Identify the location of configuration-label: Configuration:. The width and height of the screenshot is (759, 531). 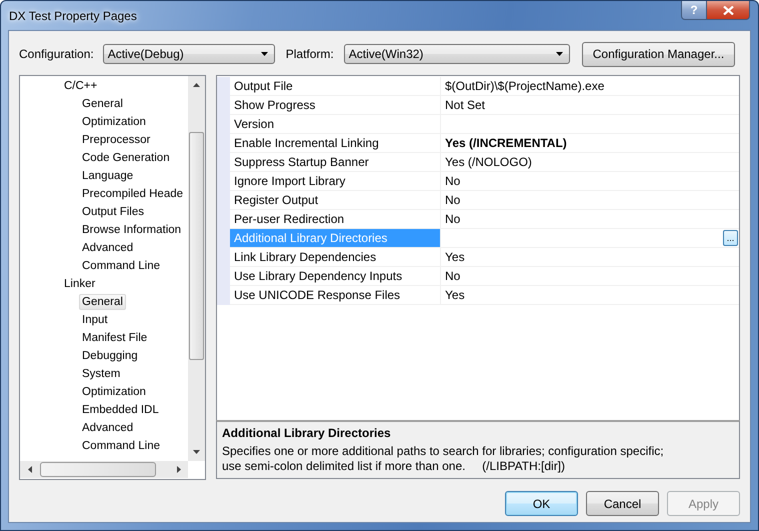
(56, 54).